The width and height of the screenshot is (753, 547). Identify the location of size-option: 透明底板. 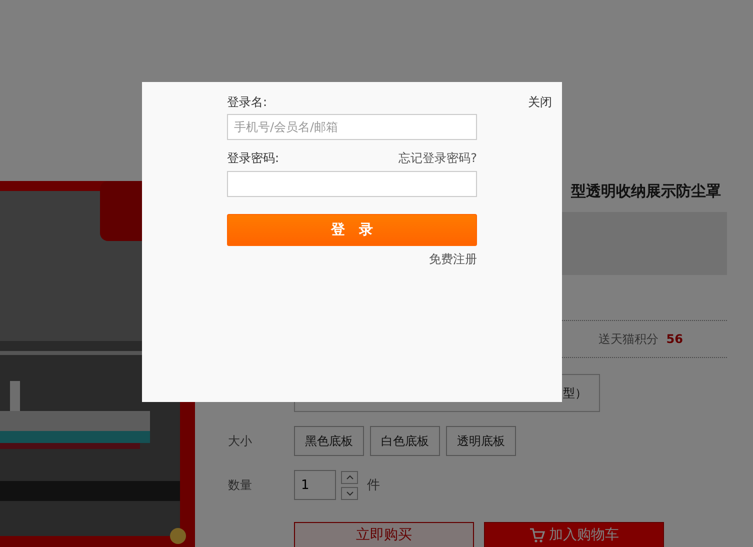
(481, 441).